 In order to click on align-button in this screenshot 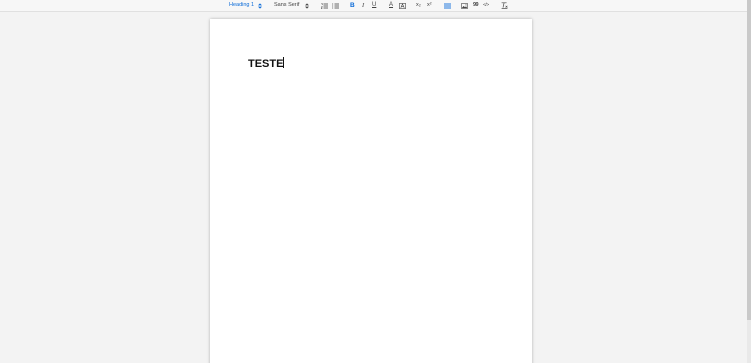, I will do `click(447, 5)`.